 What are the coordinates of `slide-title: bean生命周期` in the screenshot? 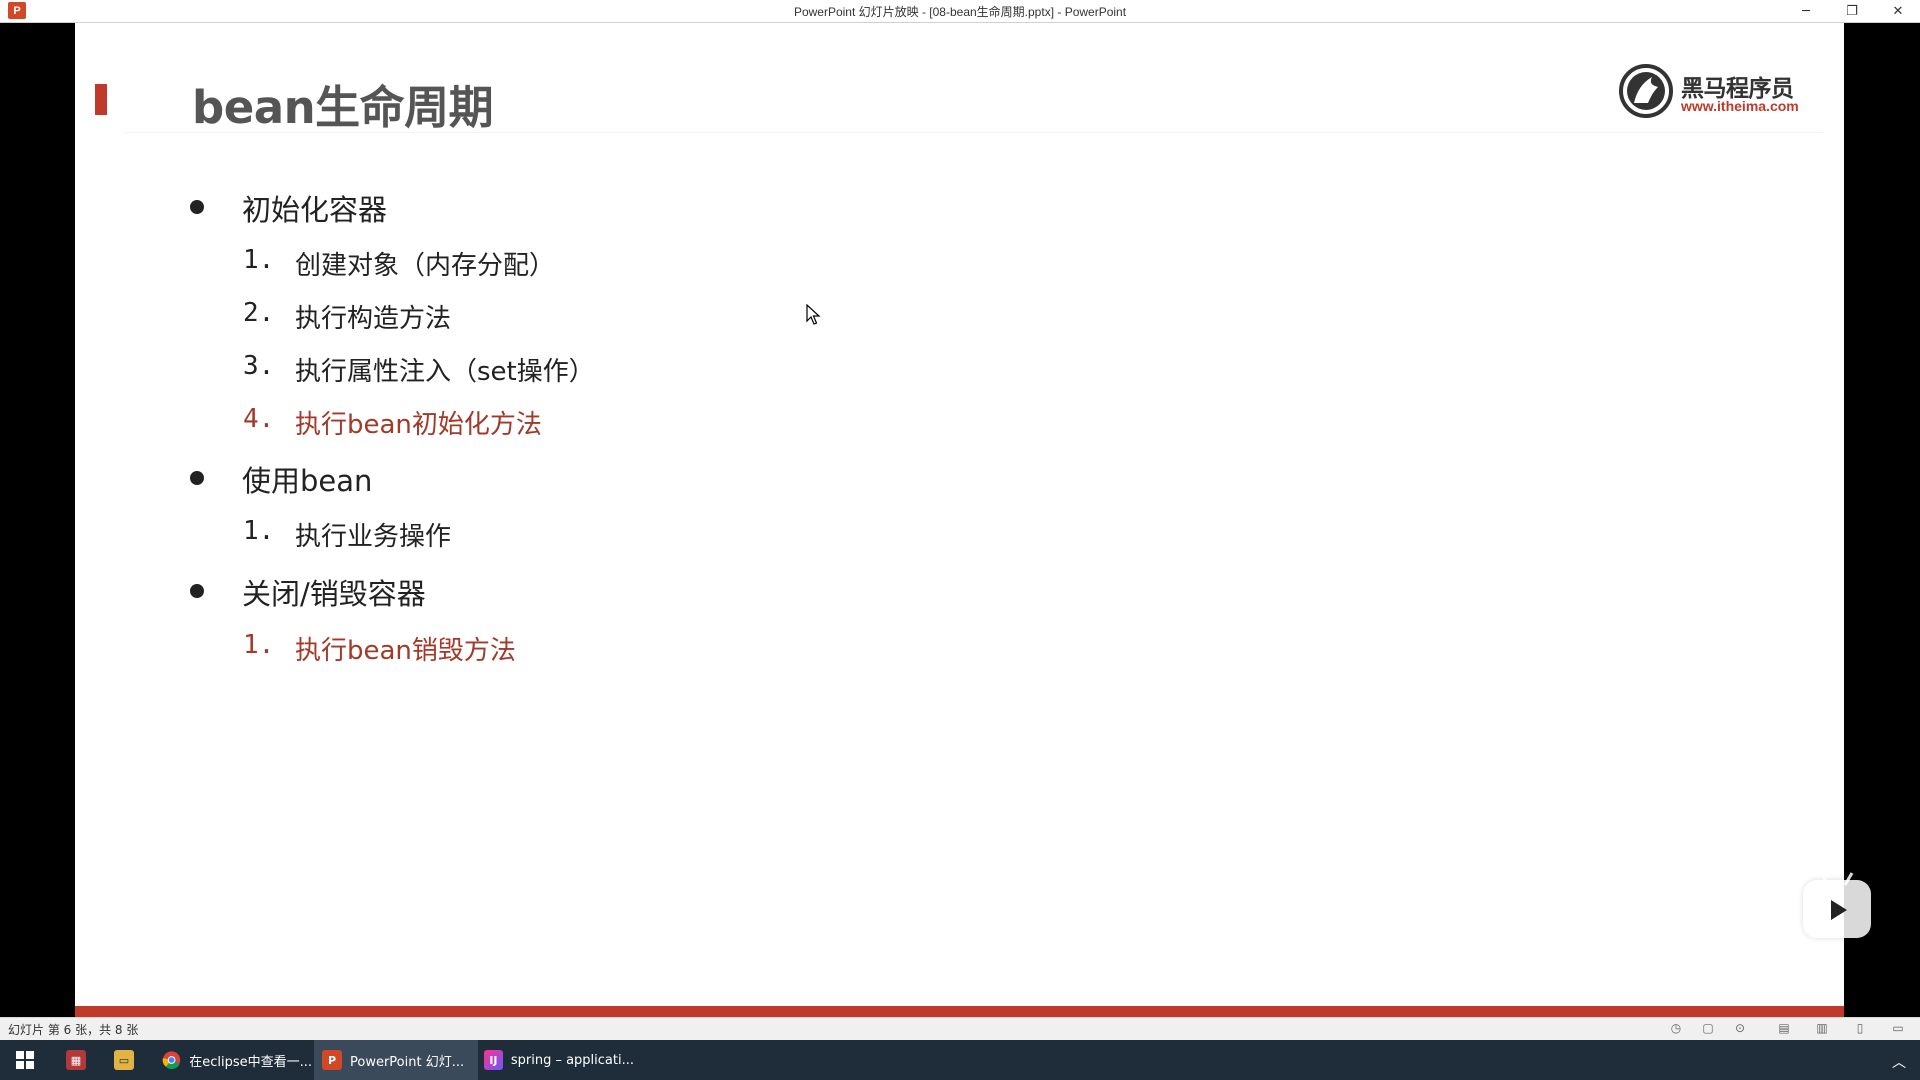 It's located at (343, 107).